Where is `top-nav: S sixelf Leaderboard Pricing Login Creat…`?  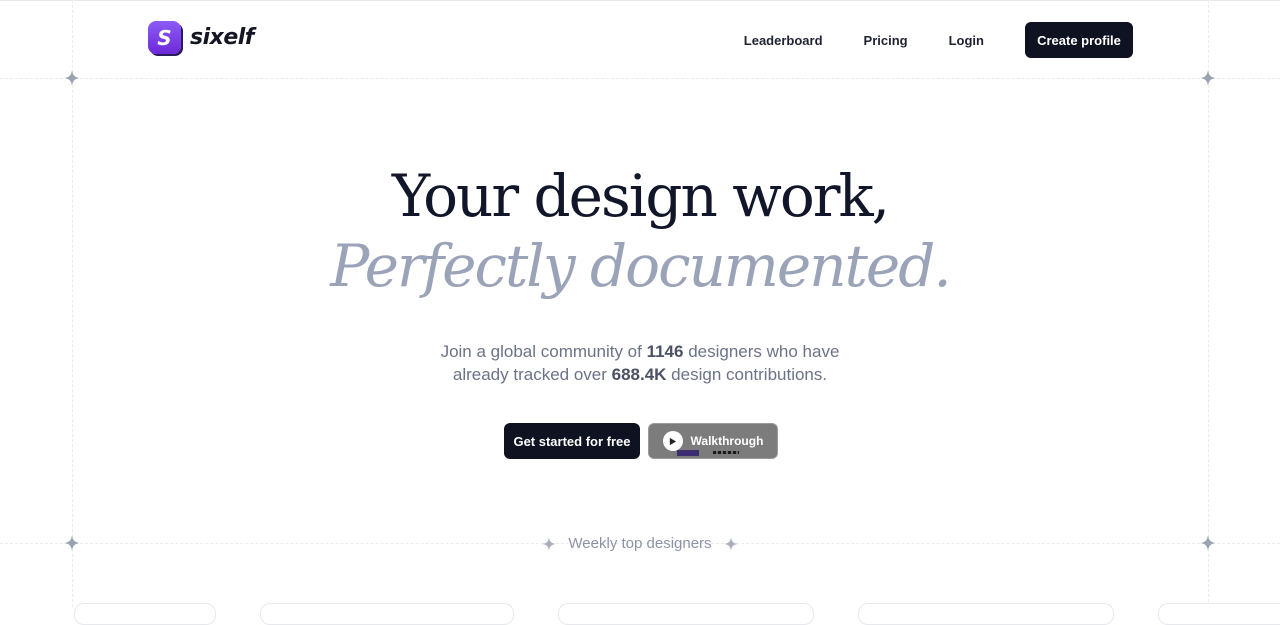 top-nav: S sixelf Leaderboard Pricing Login Creat… is located at coordinates (640, 39).